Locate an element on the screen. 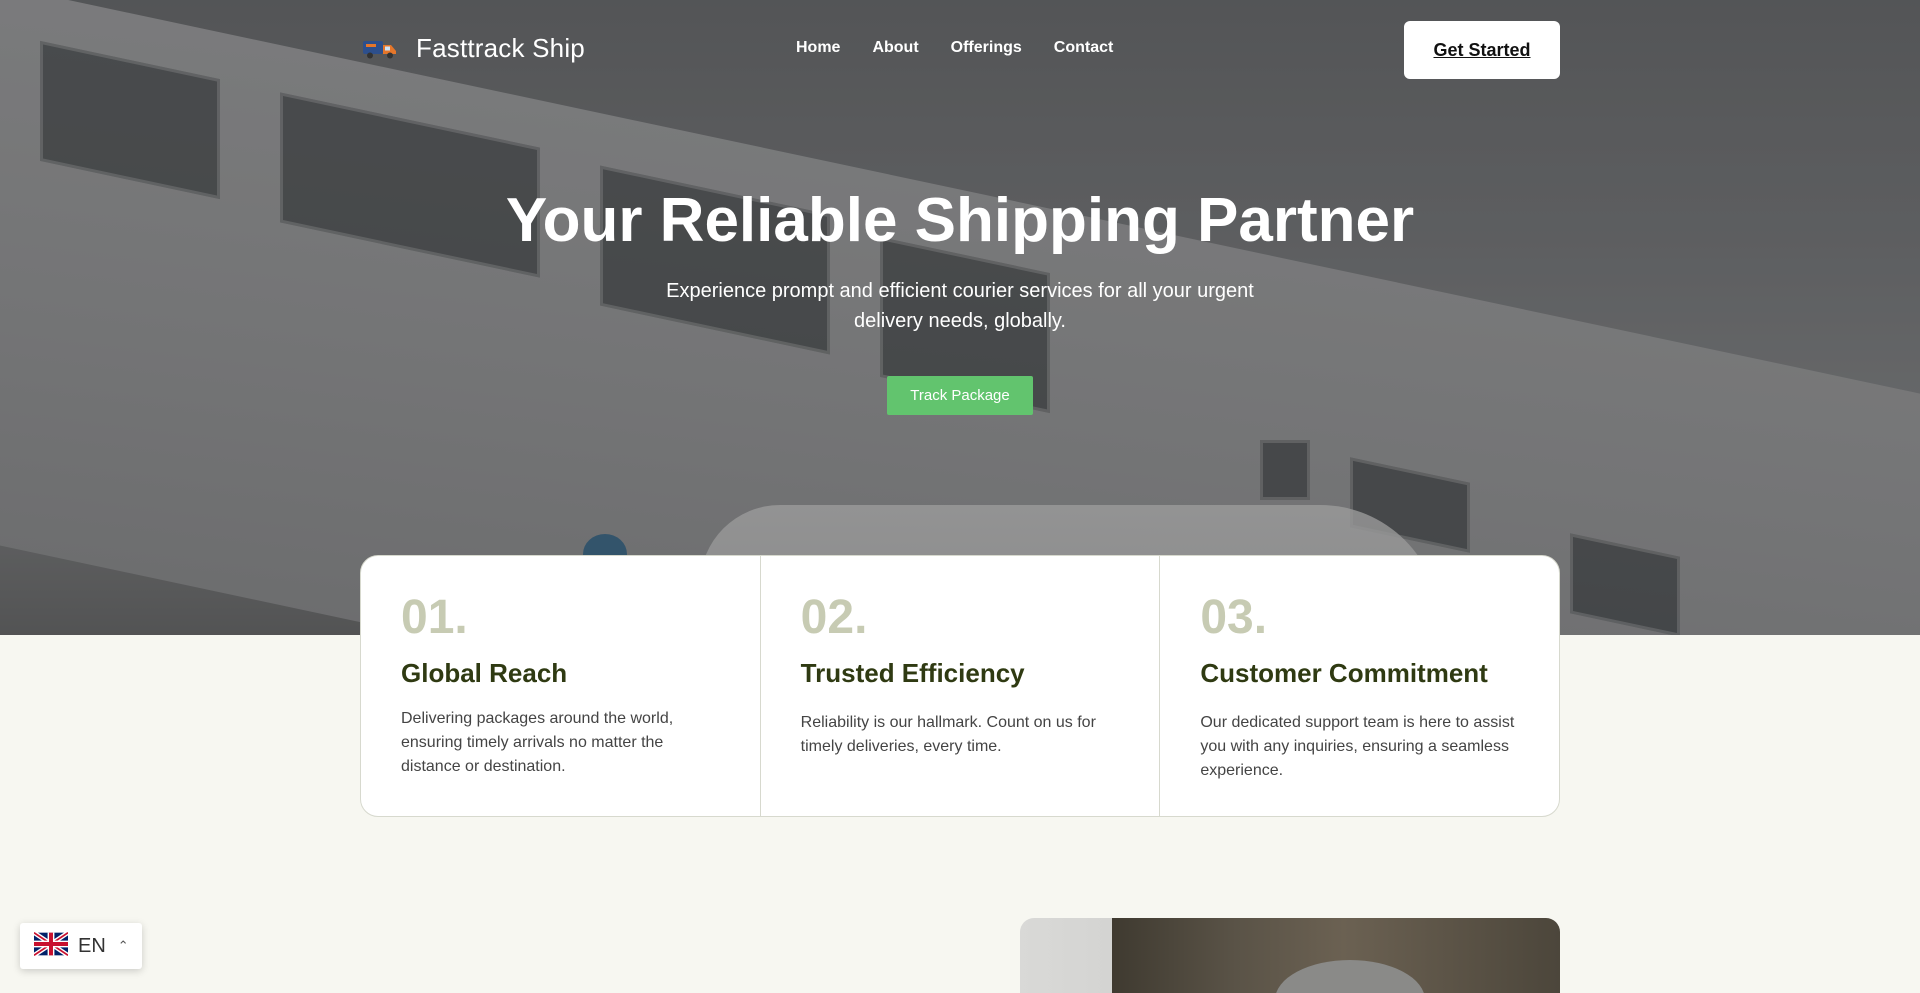  nav-link-home: Home is located at coordinates (818, 48).